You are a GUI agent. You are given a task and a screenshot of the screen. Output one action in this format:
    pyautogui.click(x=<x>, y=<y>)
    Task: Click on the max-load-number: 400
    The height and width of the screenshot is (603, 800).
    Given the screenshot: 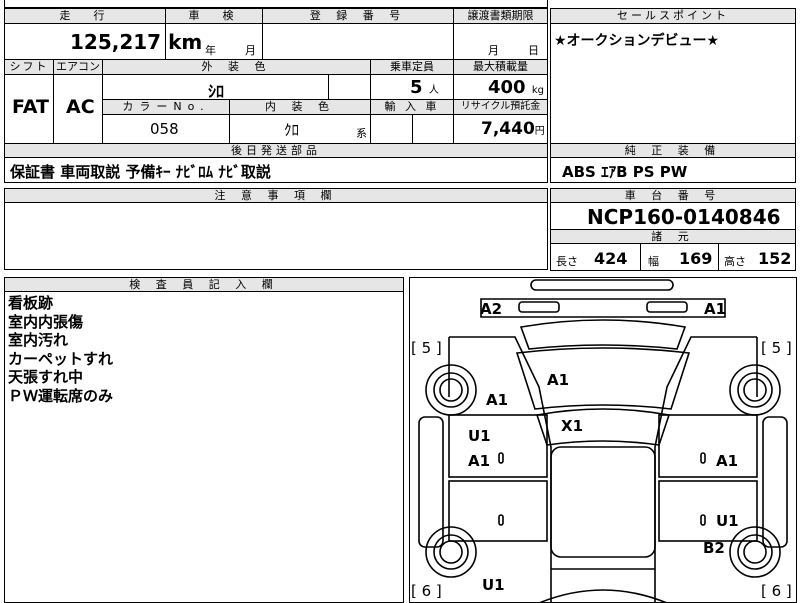 What is the action you would take?
    pyautogui.click(x=507, y=87)
    